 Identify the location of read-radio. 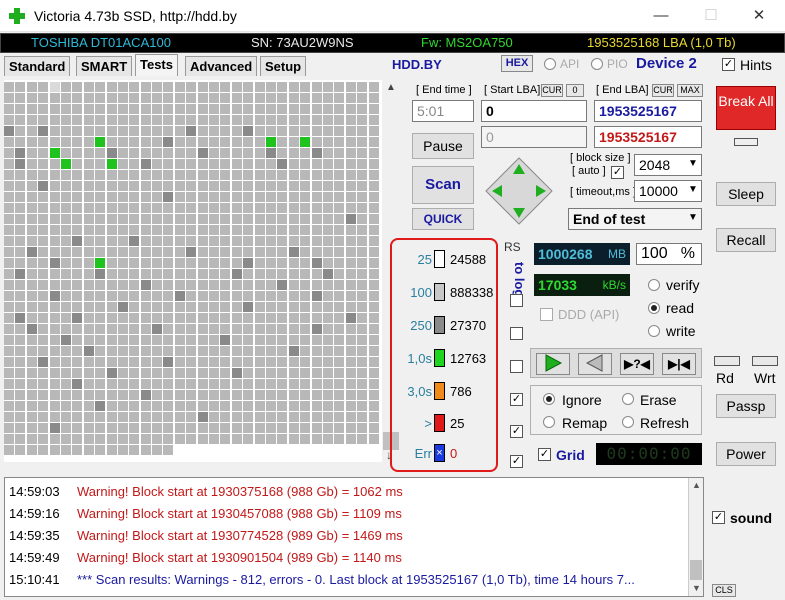
(654, 308).